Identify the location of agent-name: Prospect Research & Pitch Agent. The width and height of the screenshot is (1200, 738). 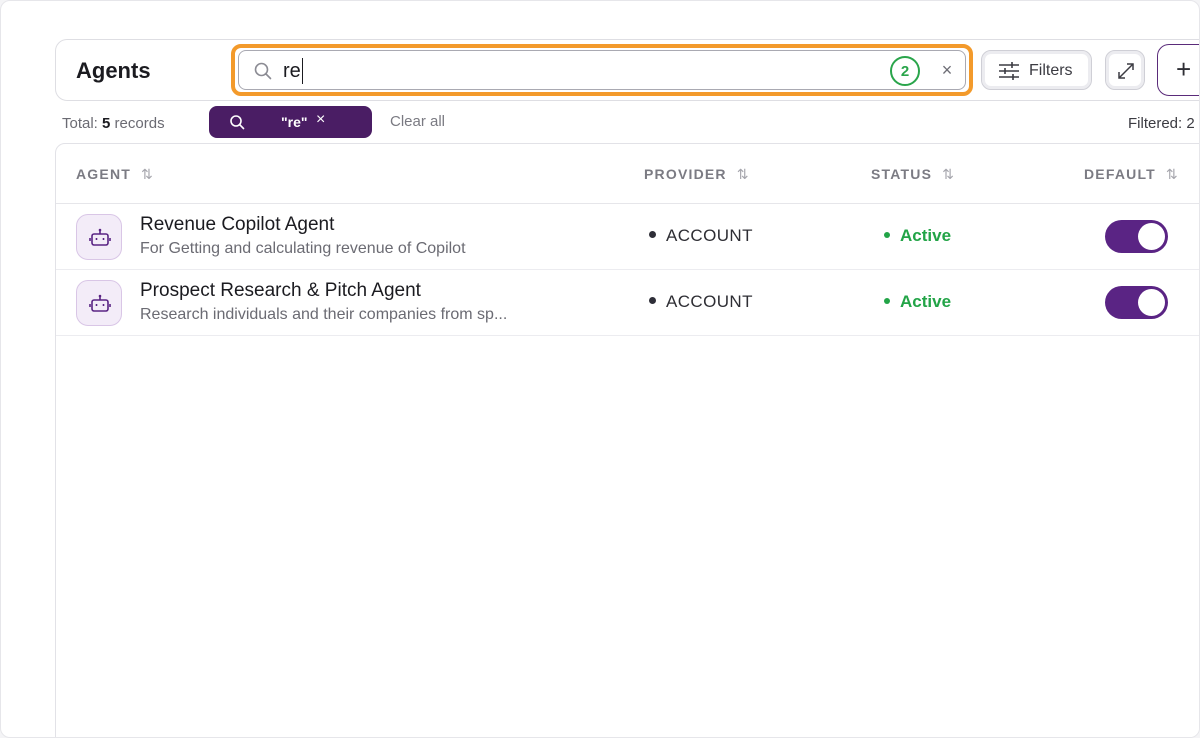
(280, 291).